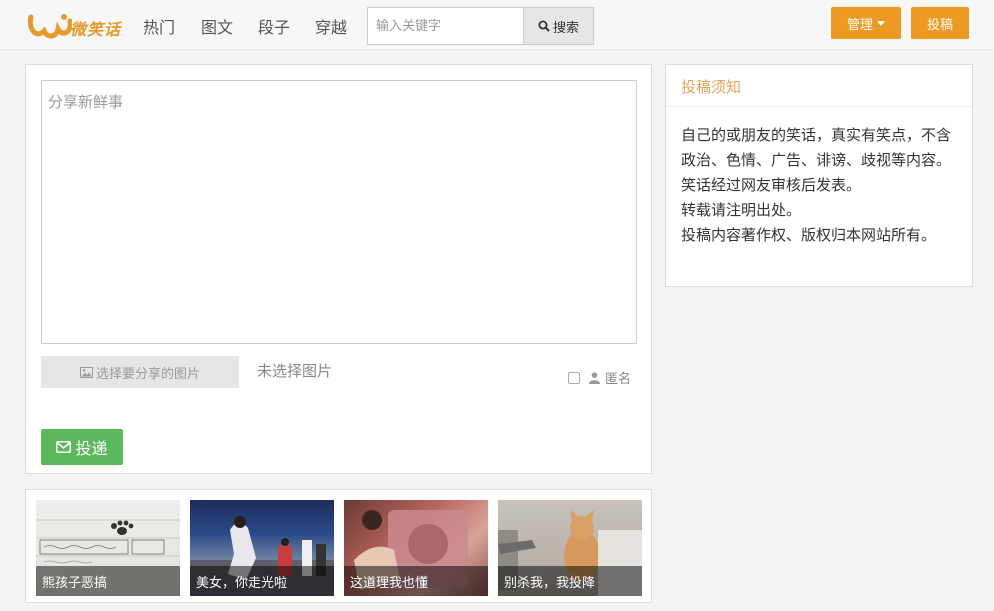 The width and height of the screenshot is (994, 611). I want to click on search-icon, so click(544, 26).